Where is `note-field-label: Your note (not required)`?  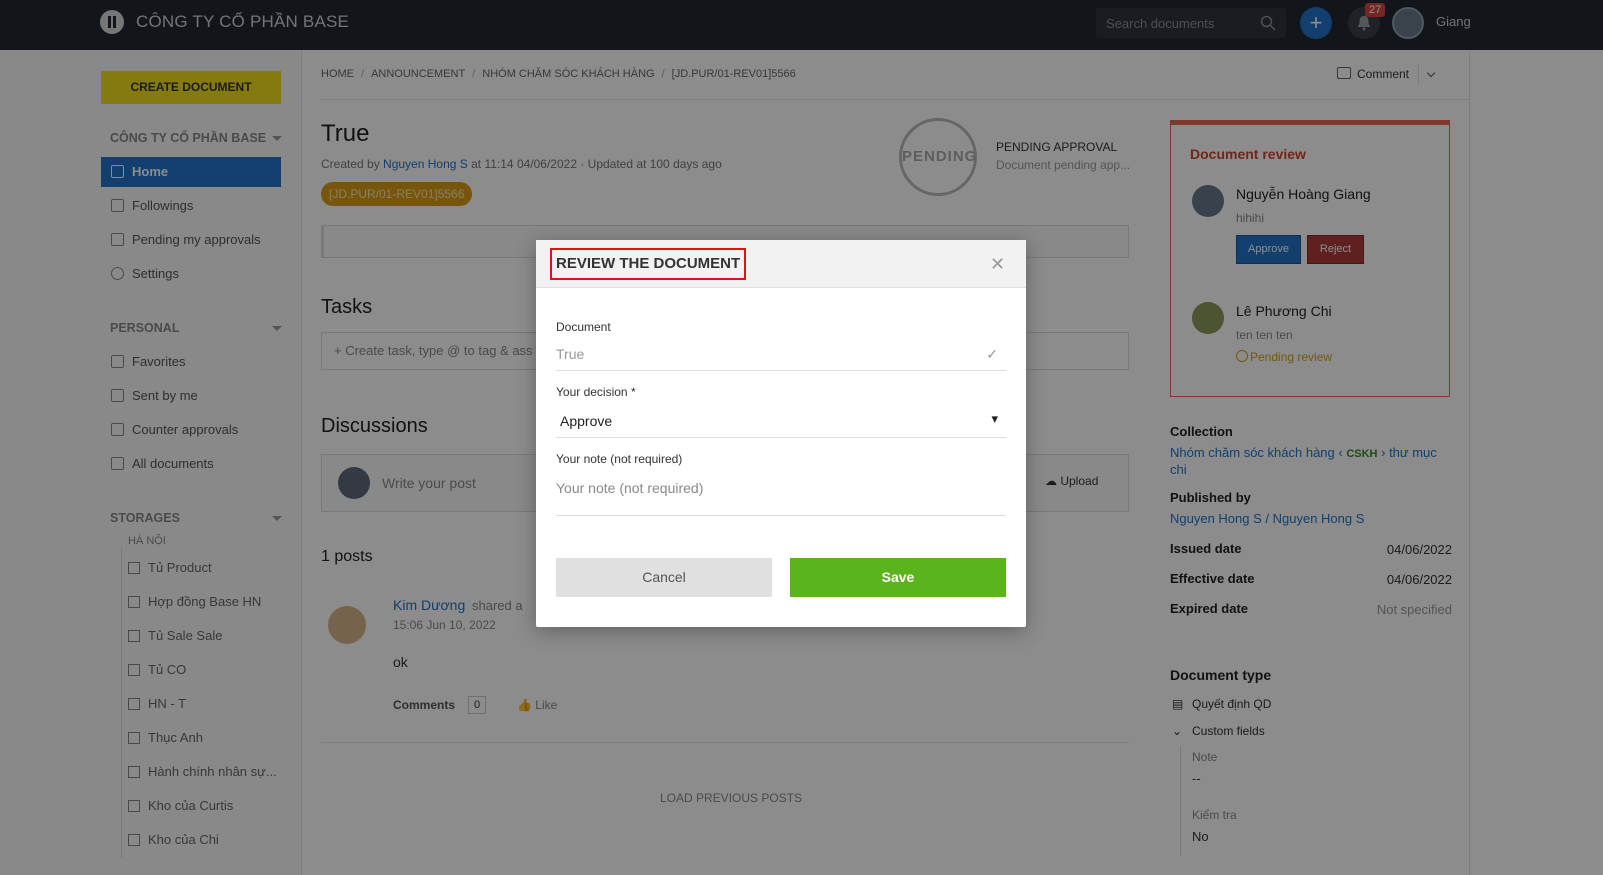 note-field-label: Your note (not required) is located at coordinates (619, 459).